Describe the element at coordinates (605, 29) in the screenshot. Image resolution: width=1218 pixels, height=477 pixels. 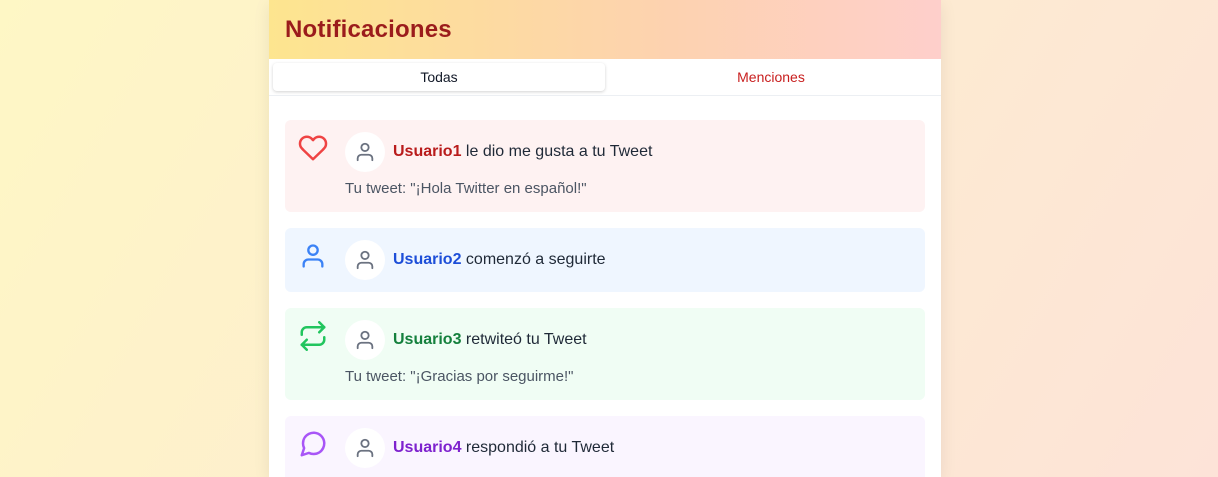
I see `header: Notificaciones` at that location.